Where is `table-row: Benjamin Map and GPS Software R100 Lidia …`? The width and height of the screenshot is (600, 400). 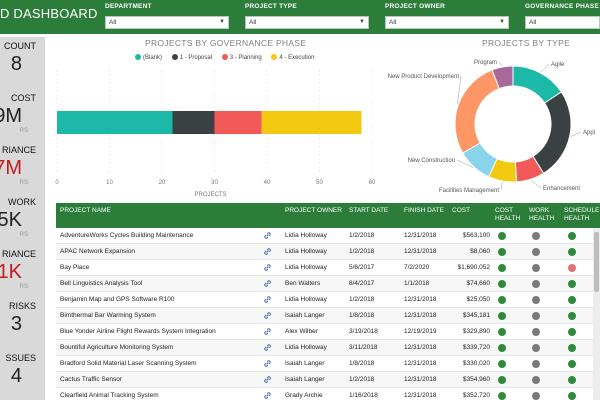 table-row: Benjamin Map and GPS Software R100 Lidia … is located at coordinates (328, 300).